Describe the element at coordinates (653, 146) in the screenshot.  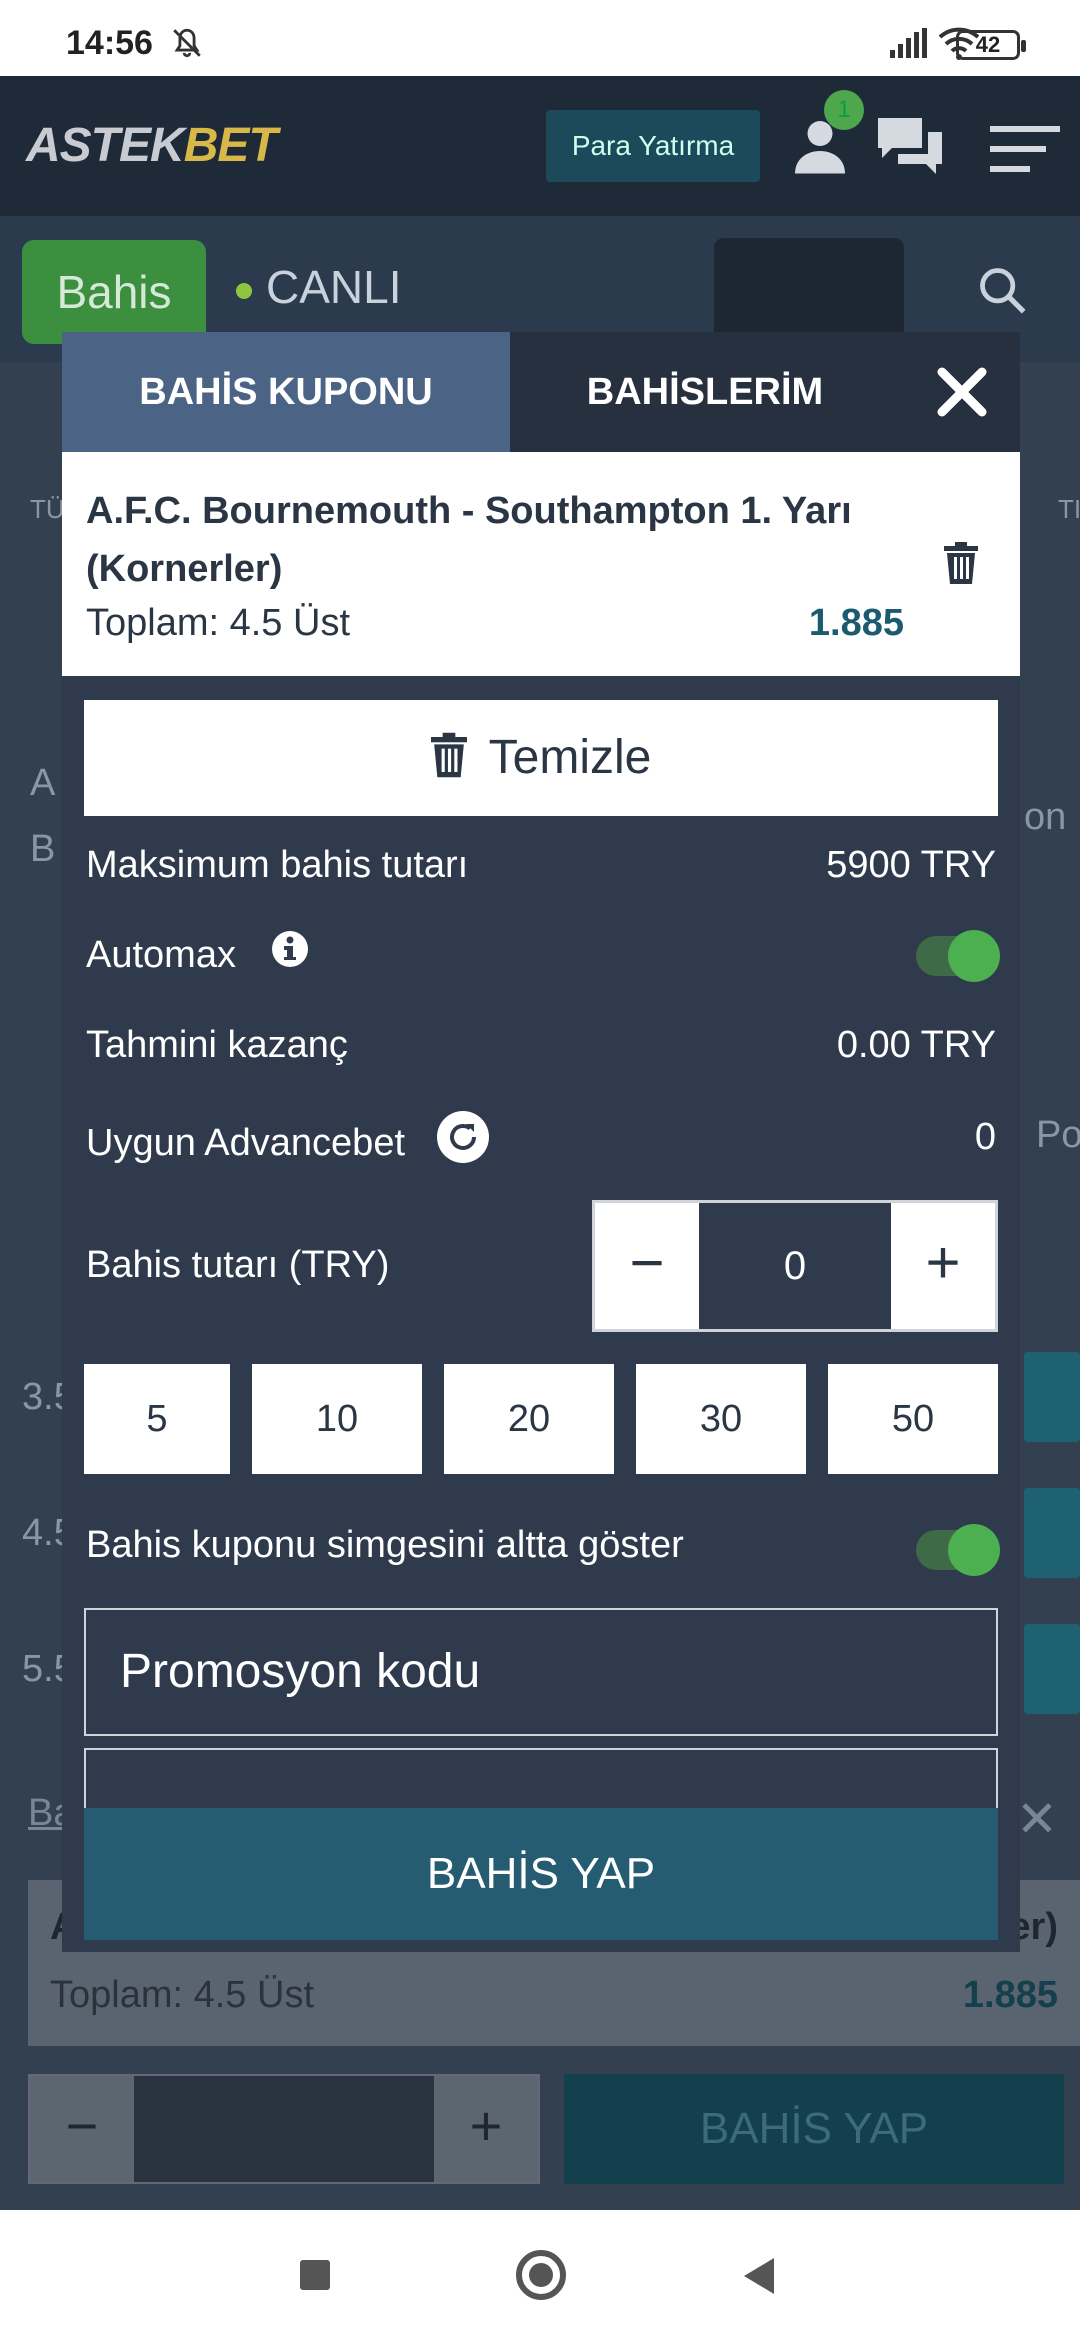
I see `deposit-button: Para Yatırma` at that location.